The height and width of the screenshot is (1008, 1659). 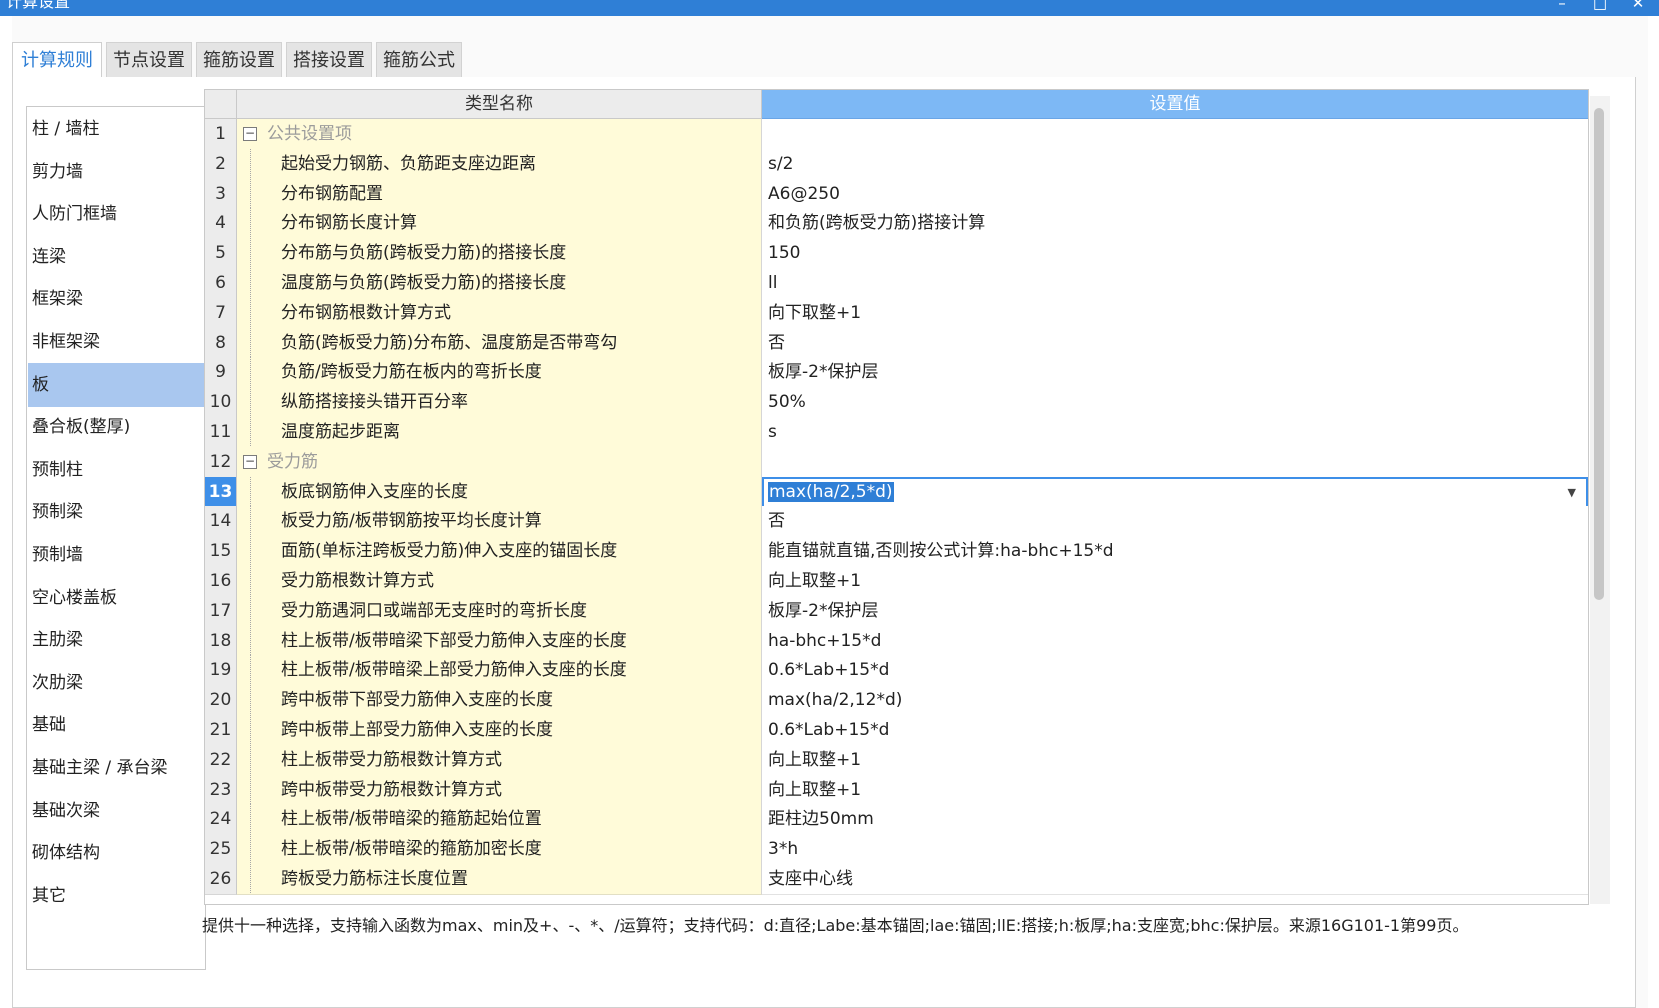 I want to click on tab-stirrup-formula: 箍筋公式, so click(x=419, y=60).